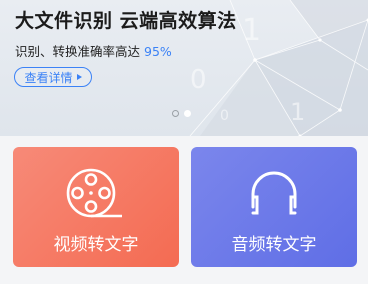 The height and width of the screenshot is (284, 368). I want to click on play-arrow-icon, so click(79, 77).